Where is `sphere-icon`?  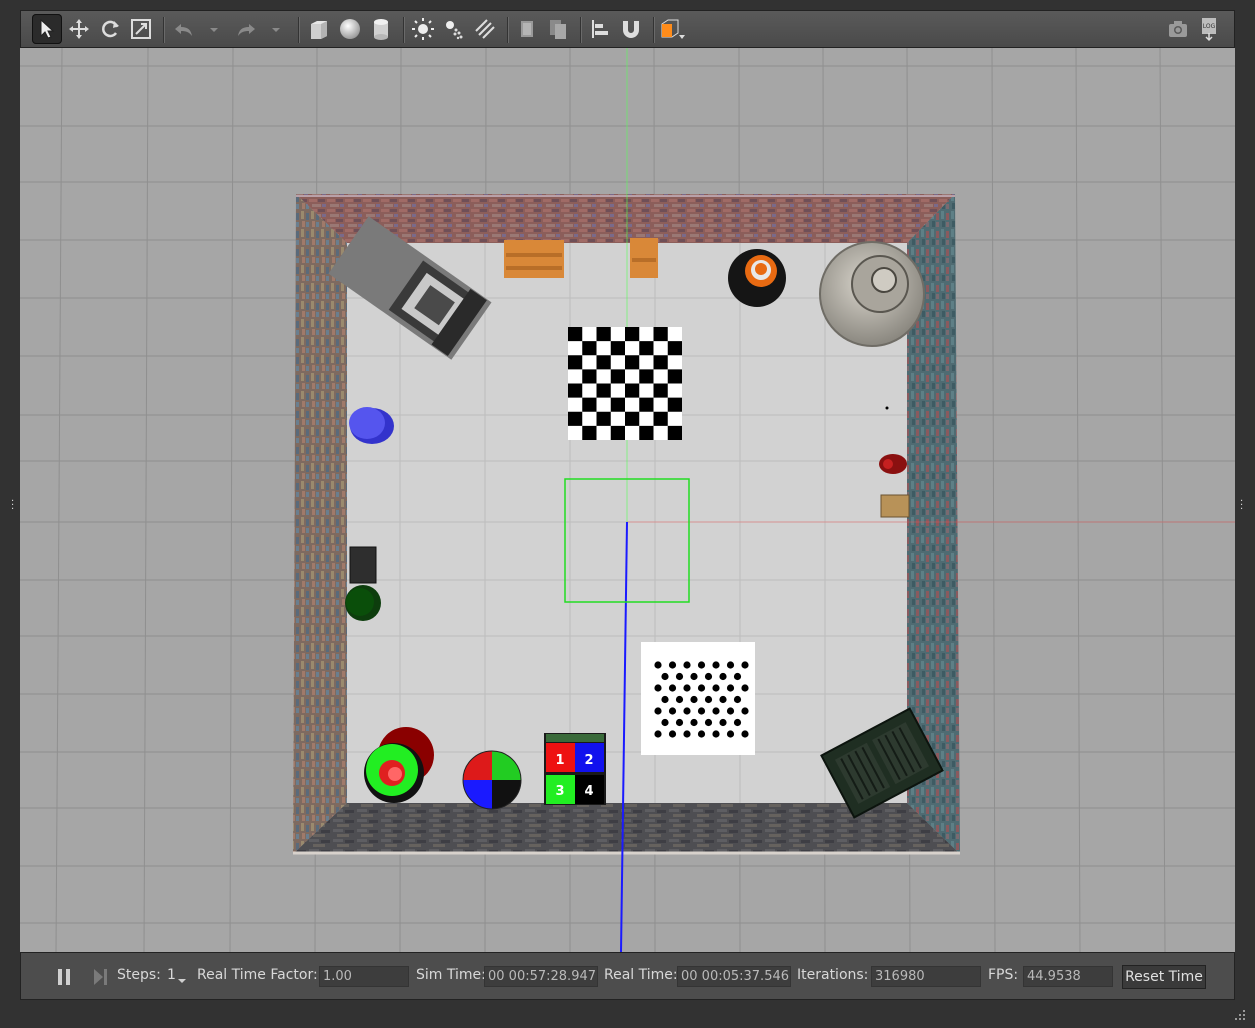
sphere-icon is located at coordinates (350, 29).